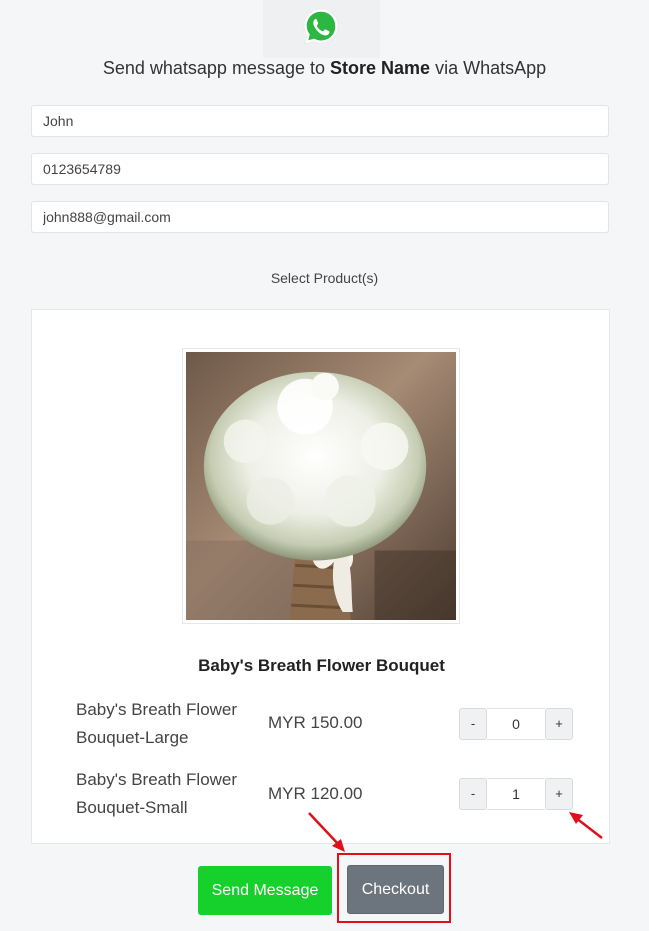 The image size is (649, 931). I want to click on send-message-button: Send Message, so click(265, 890).